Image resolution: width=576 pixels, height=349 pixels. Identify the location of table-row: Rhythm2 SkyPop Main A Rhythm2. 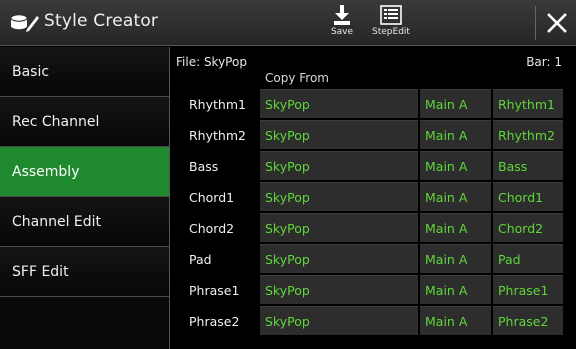
(373, 135).